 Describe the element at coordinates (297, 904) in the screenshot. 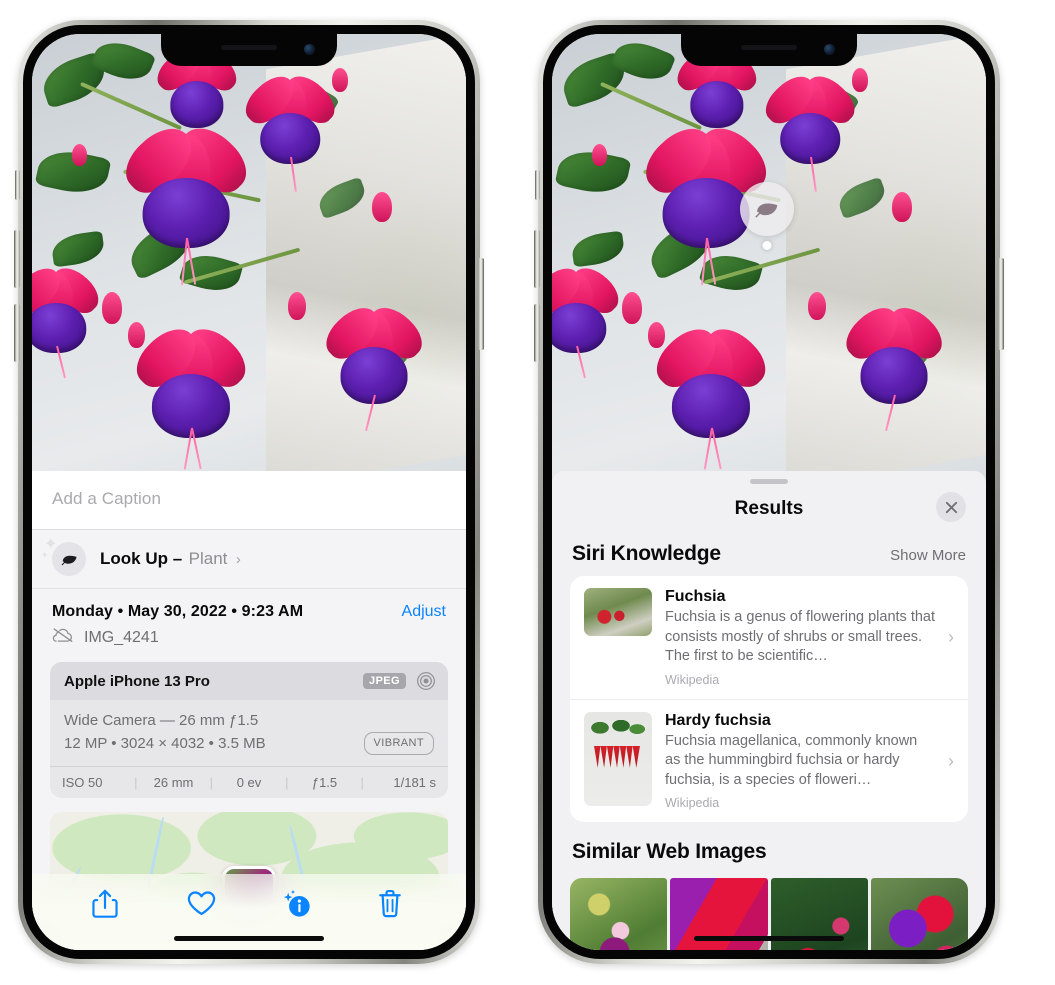

I see `info-sparkle-icon` at that location.